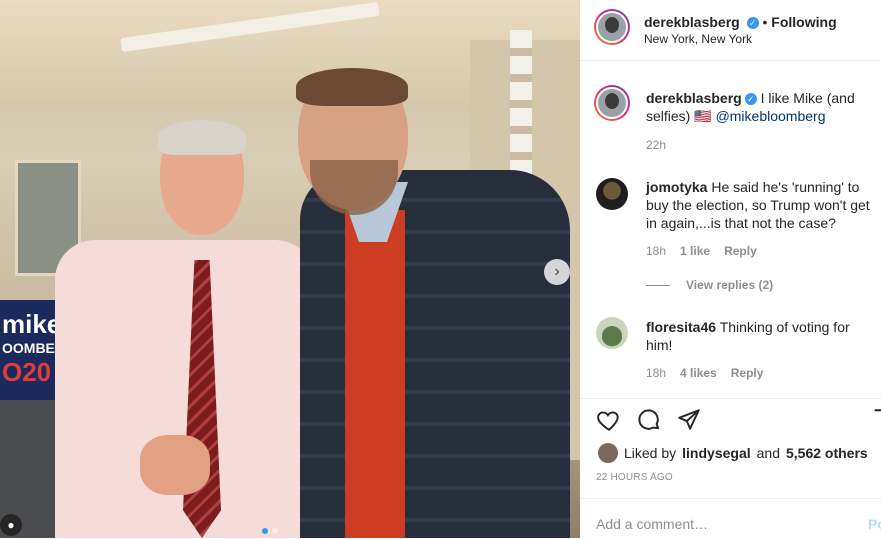  I want to click on liker-avatar, so click(608, 453).